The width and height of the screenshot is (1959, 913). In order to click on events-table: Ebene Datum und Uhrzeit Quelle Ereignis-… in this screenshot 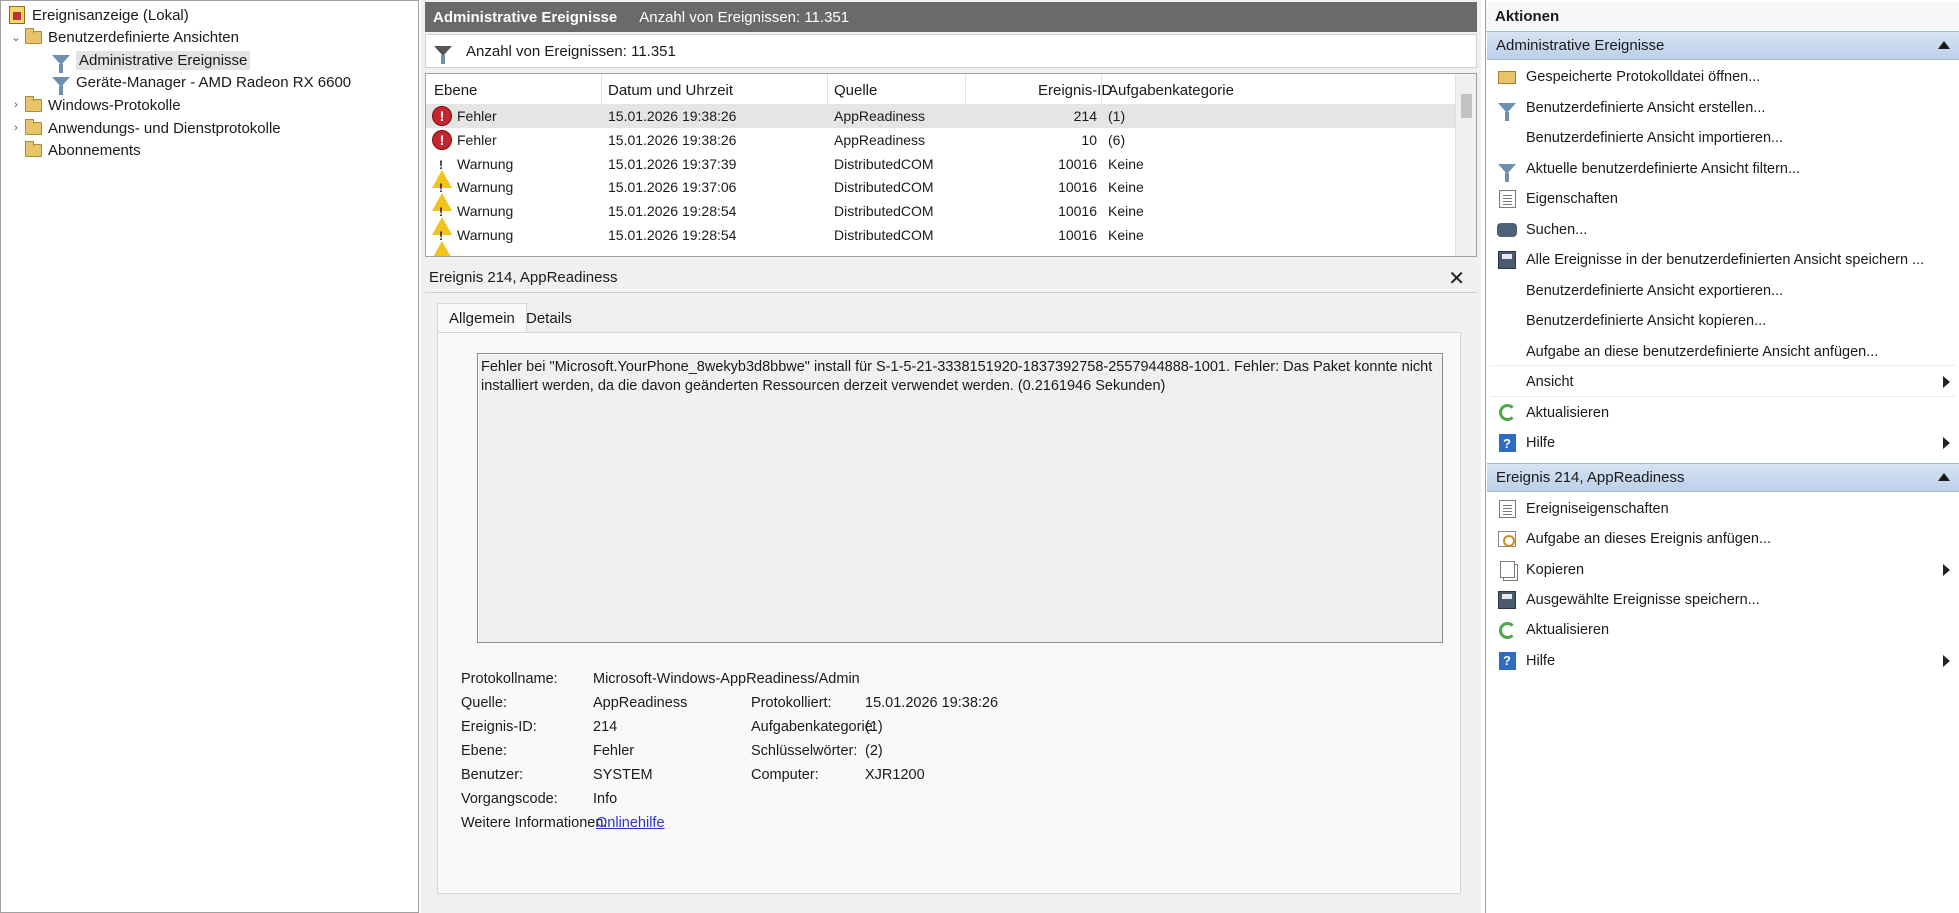, I will do `click(951, 165)`.